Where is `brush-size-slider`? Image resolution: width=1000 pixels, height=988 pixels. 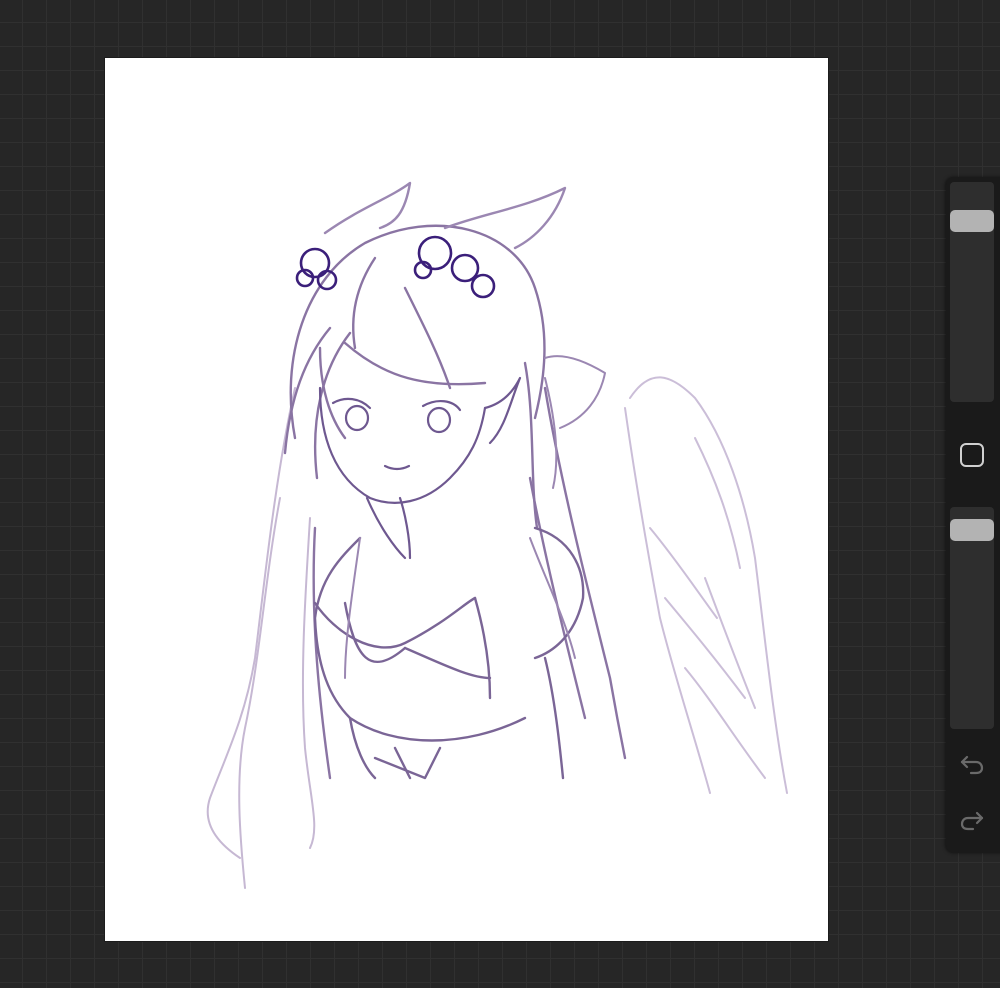 brush-size-slider is located at coordinates (972, 292).